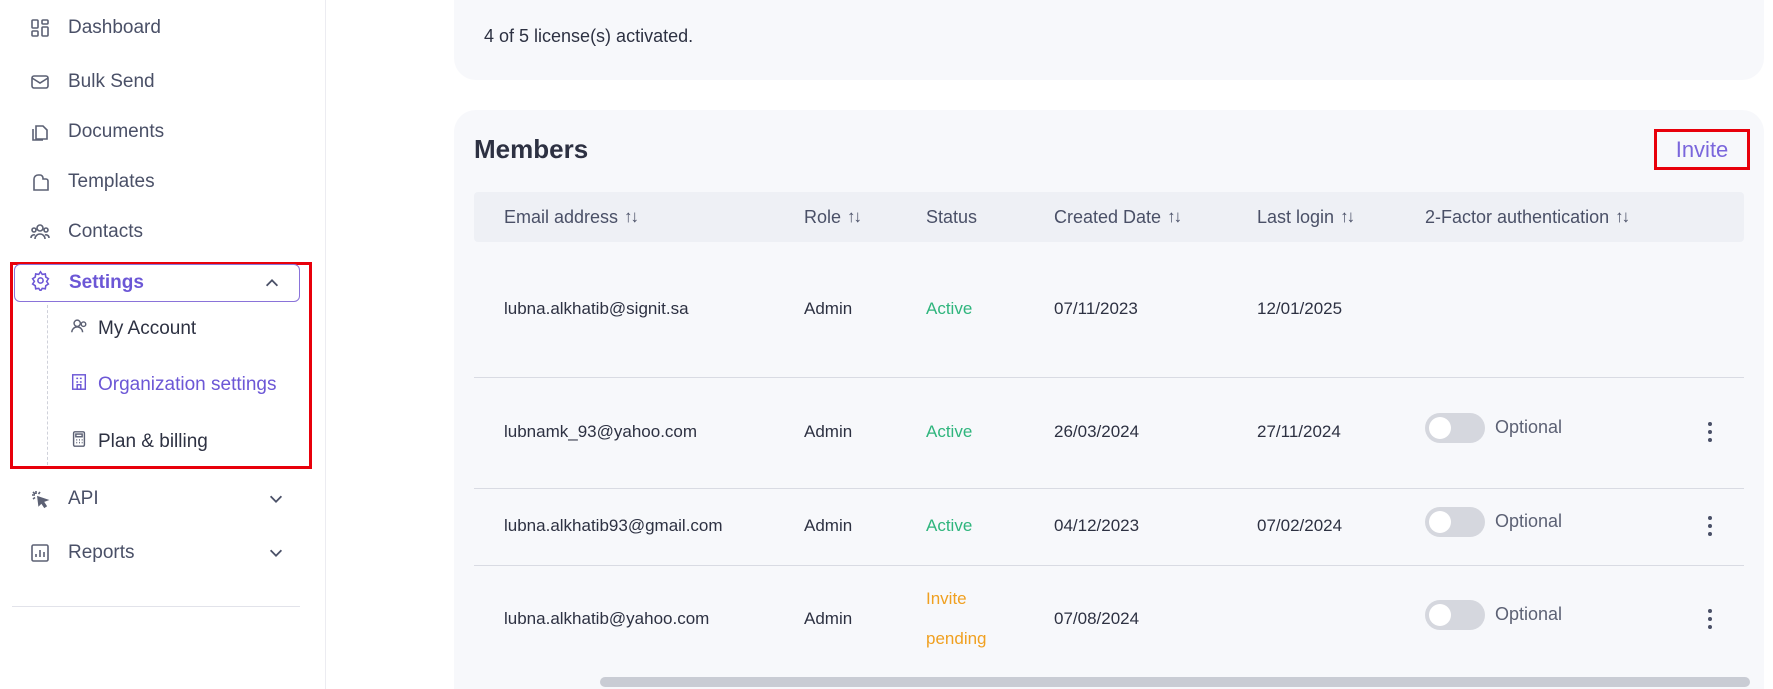  I want to click on cell-email: lubna.alkhatib@signit.sa, so click(596, 308).